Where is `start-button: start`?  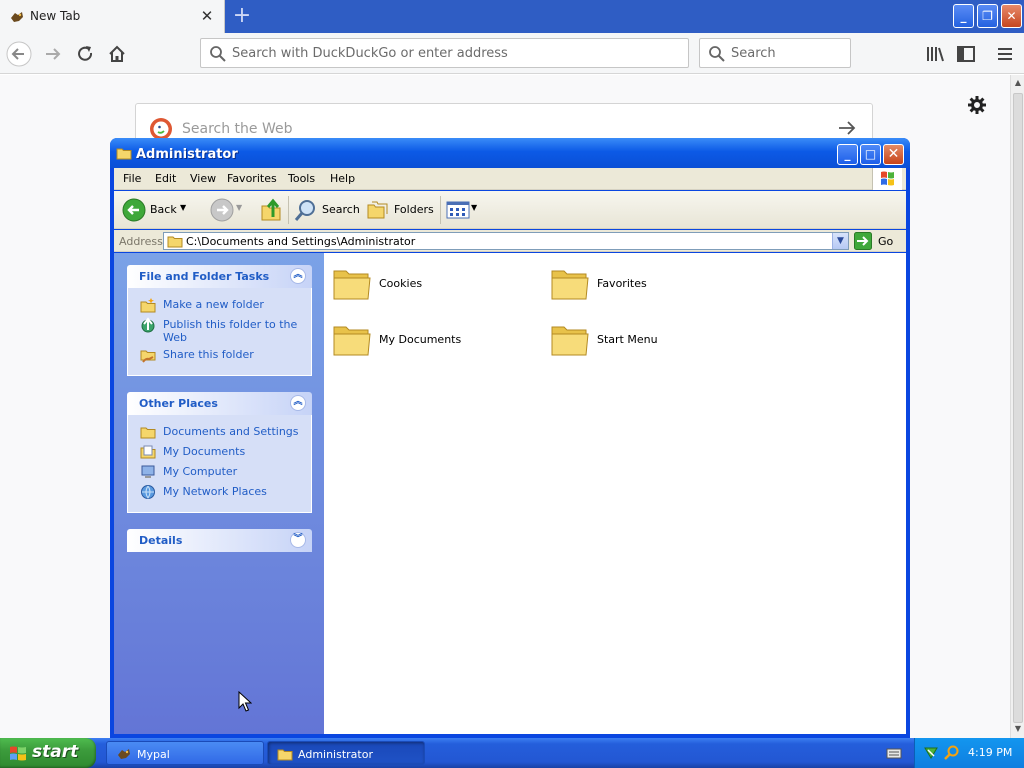 start-button: start is located at coordinates (48, 753).